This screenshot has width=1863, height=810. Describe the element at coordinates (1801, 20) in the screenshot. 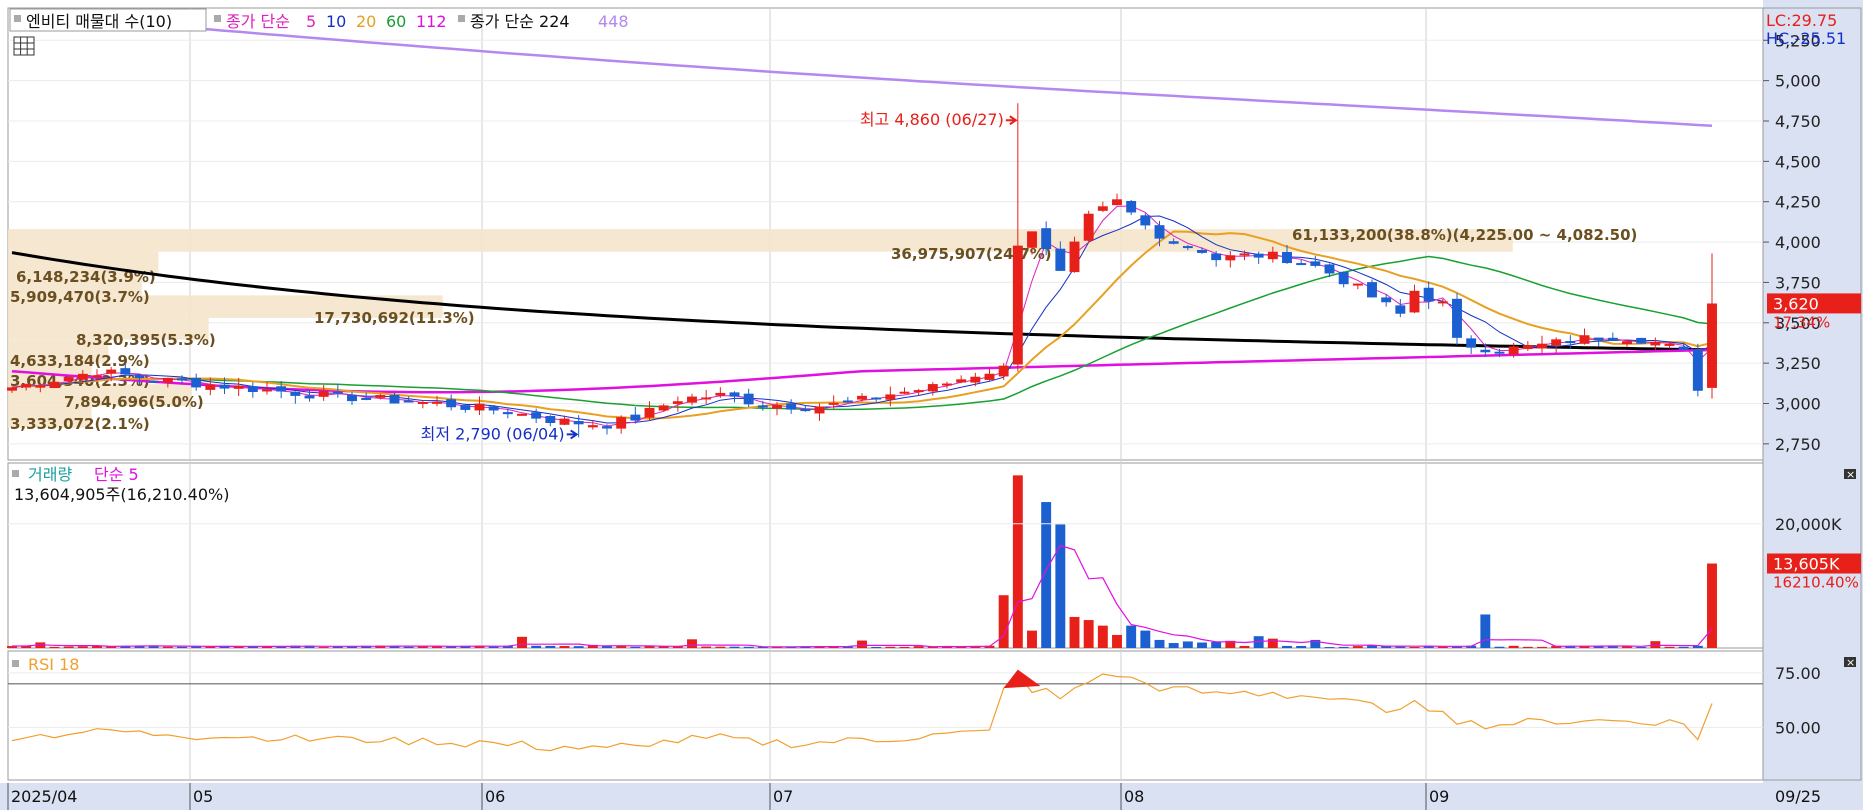

I see `lc-readout: LC:29.75` at that location.